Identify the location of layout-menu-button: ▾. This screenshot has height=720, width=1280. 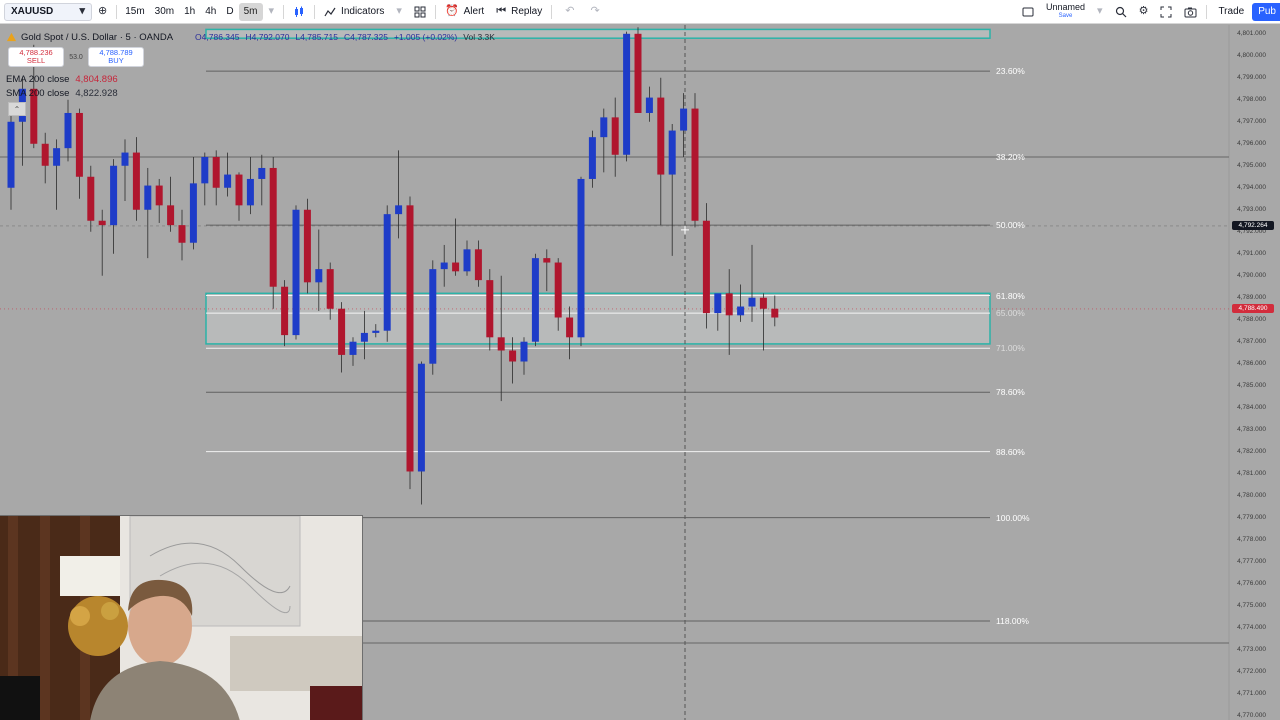
(1100, 12).